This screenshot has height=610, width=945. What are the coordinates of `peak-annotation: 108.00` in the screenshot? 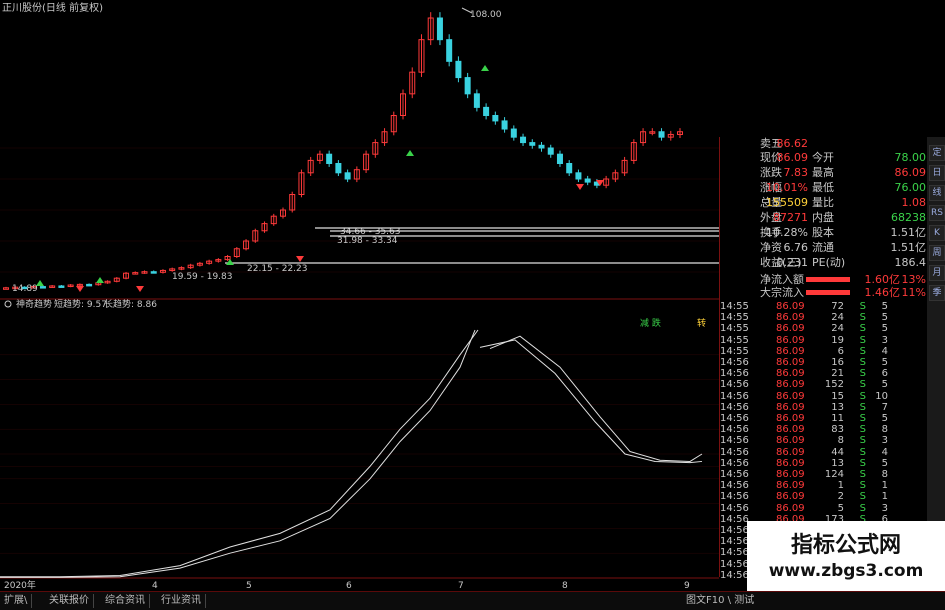 It's located at (486, 15).